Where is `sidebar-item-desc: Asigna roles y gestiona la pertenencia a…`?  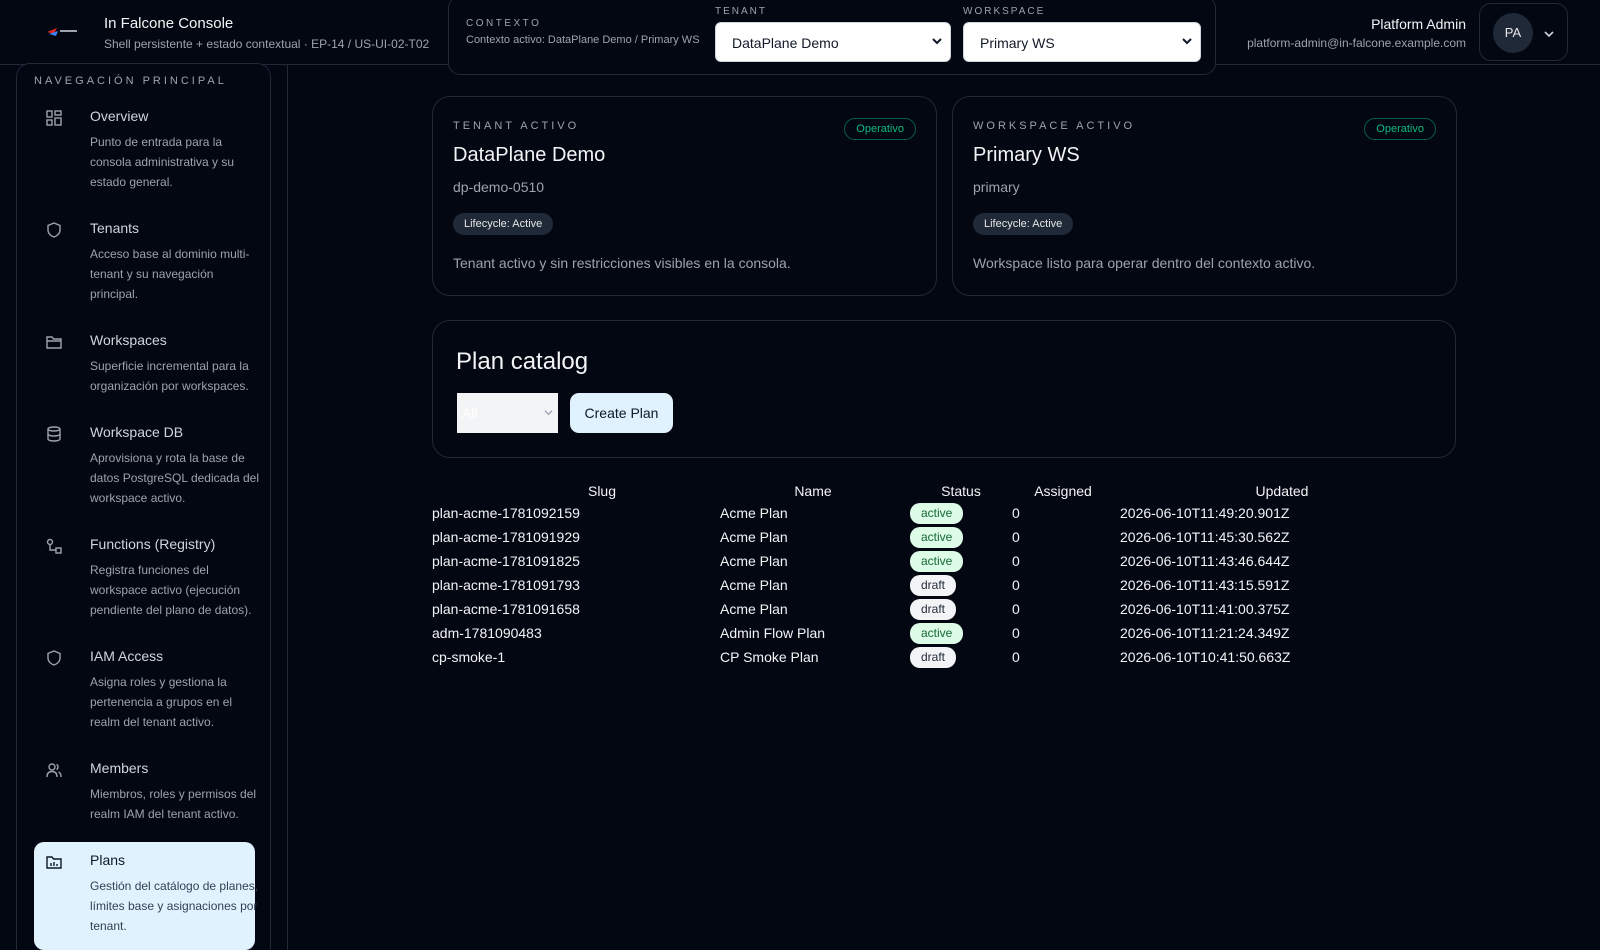 sidebar-item-desc: Asigna roles y gestiona la pertenencia a… is located at coordinates (161, 702).